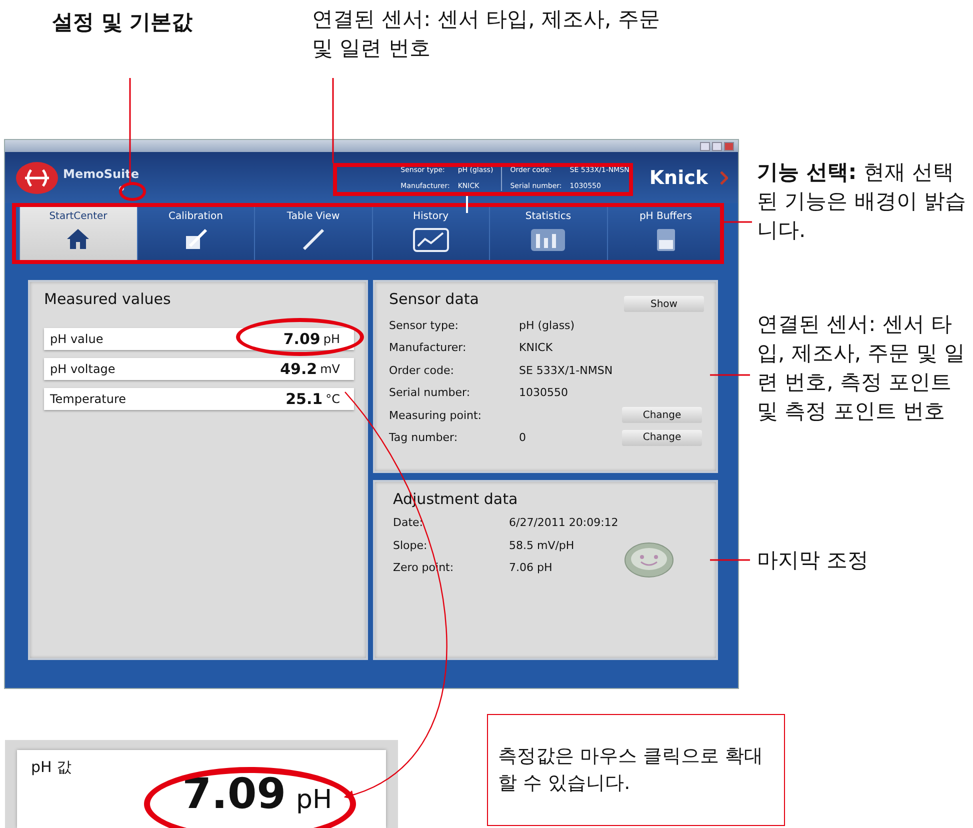 This screenshot has width=973, height=828. What do you see at coordinates (664, 304) in the screenshot?
I see `show-button: Show` at bounding box center [664, 304].